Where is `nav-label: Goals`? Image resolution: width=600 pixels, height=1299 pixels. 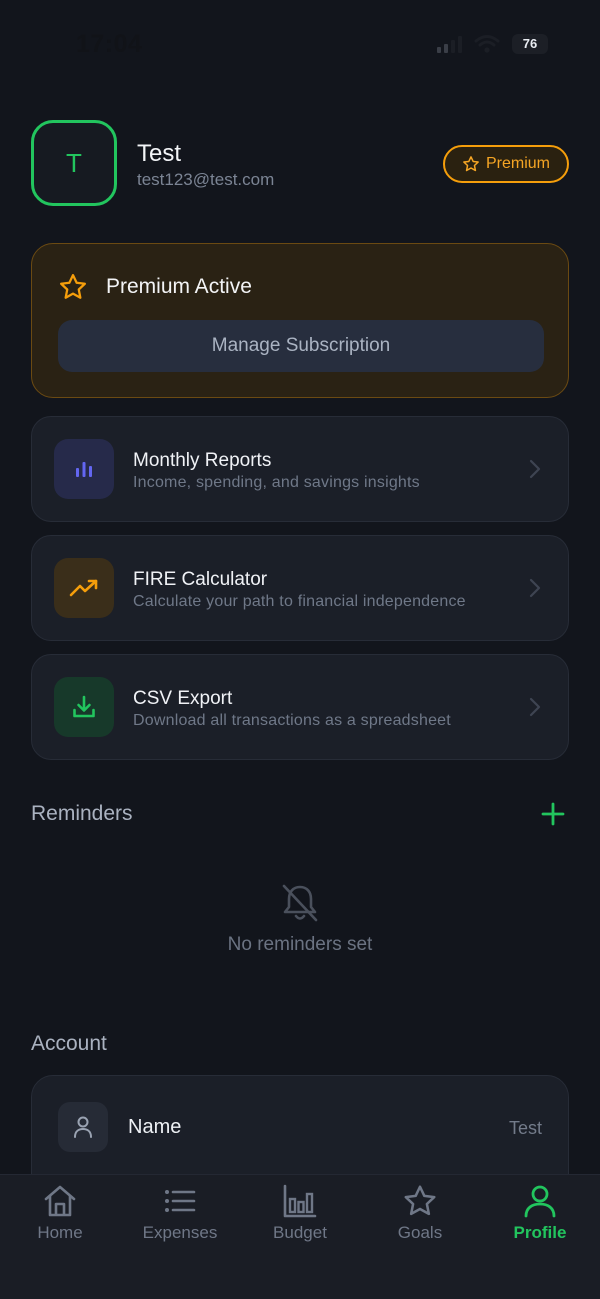
nav-label: Goals is located at coordinates (420, 1232).